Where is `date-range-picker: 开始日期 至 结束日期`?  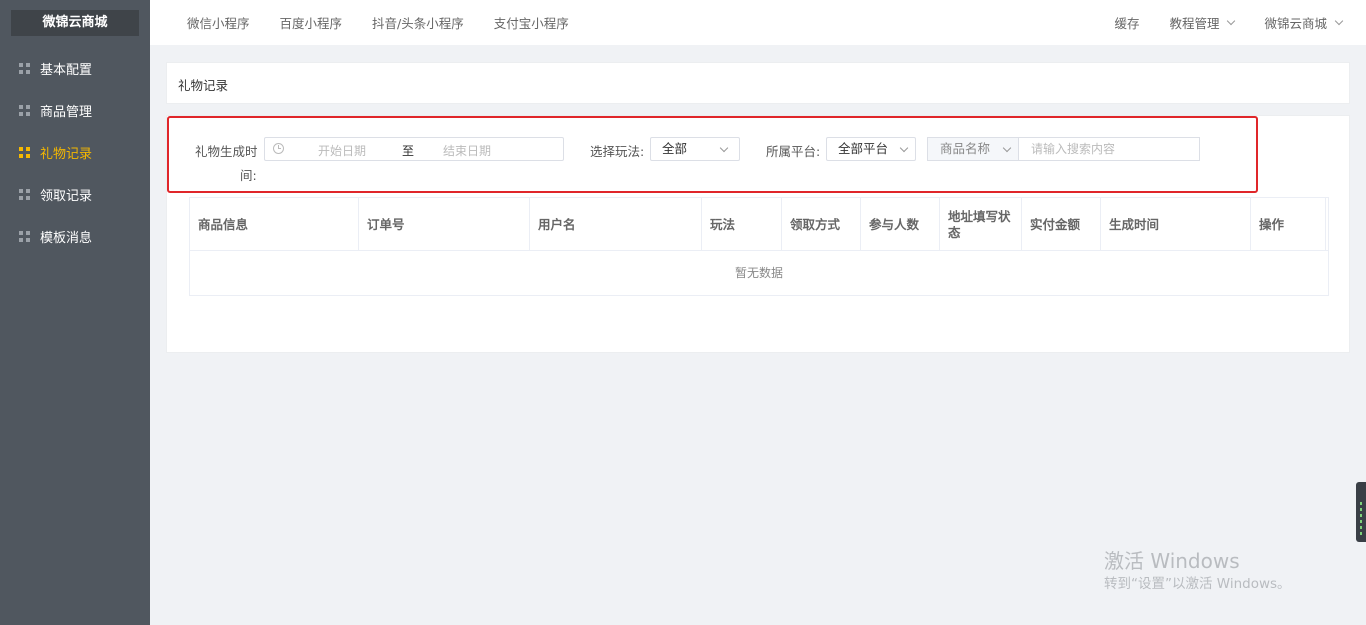 date-range-picker: 开始日期 至 结束日期 is located at coordinates (414, 149).